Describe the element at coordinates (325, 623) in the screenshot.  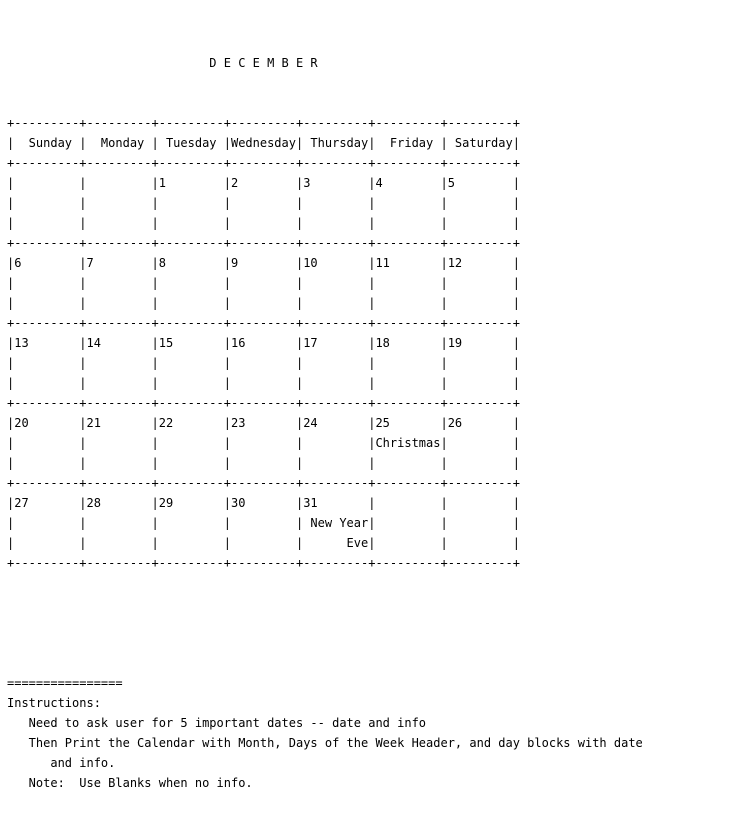
I see `blank-spacer-line` at that location.